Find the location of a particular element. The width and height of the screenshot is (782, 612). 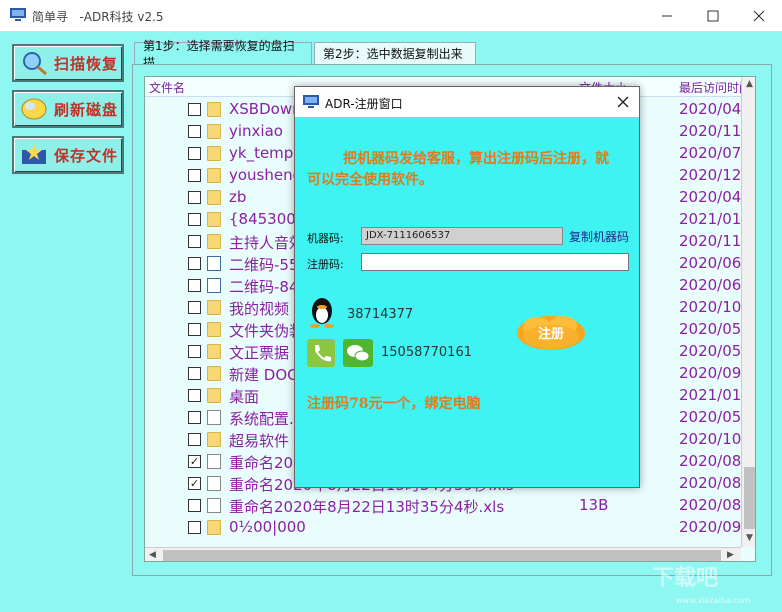

scroll-up-icon: ▲ is located at coordinates (749, 84).